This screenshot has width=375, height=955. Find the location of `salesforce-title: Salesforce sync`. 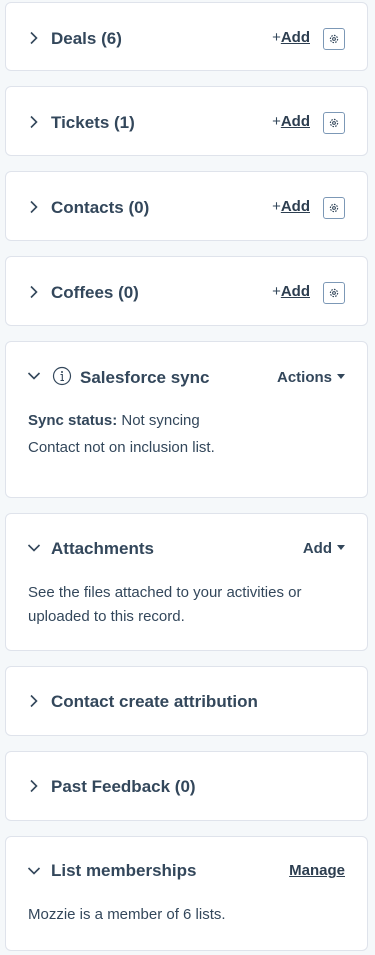

salesforce-title: Salesforce sync is located at coordinates (145, 377).